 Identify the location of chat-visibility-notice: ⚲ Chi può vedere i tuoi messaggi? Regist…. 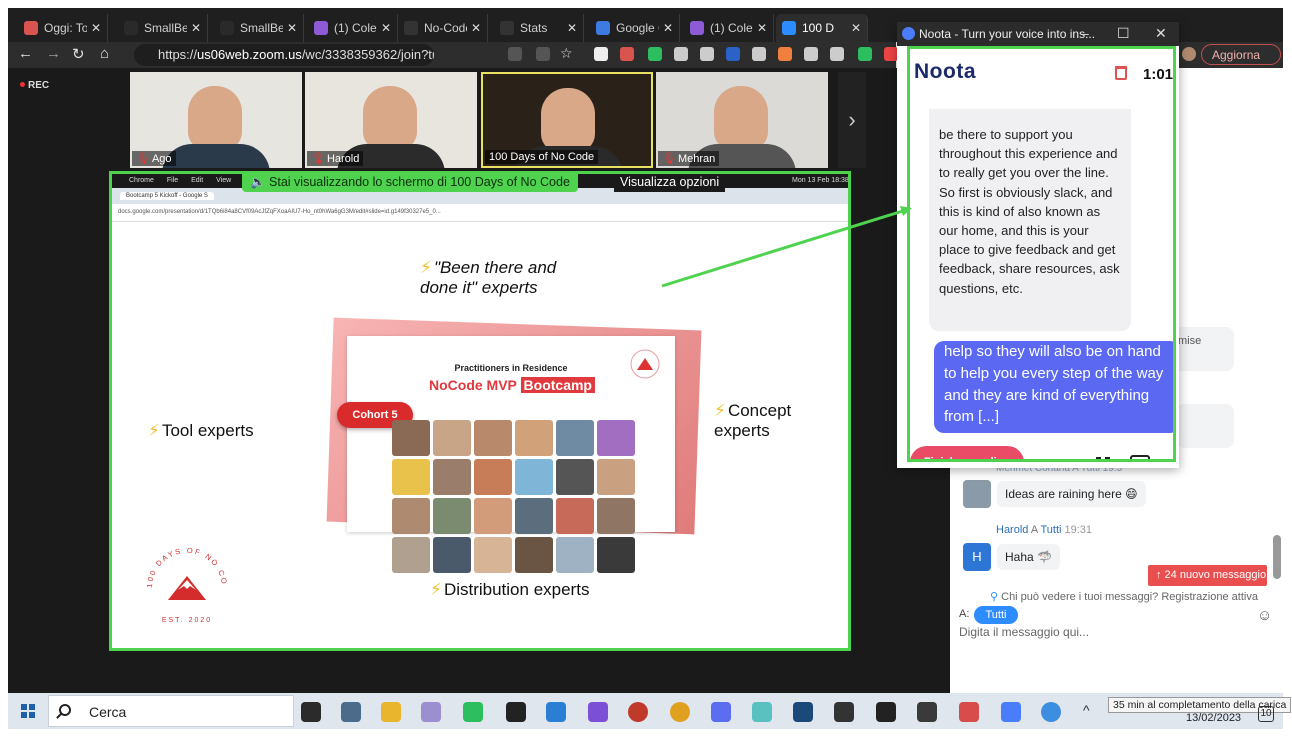
(1124, 596).